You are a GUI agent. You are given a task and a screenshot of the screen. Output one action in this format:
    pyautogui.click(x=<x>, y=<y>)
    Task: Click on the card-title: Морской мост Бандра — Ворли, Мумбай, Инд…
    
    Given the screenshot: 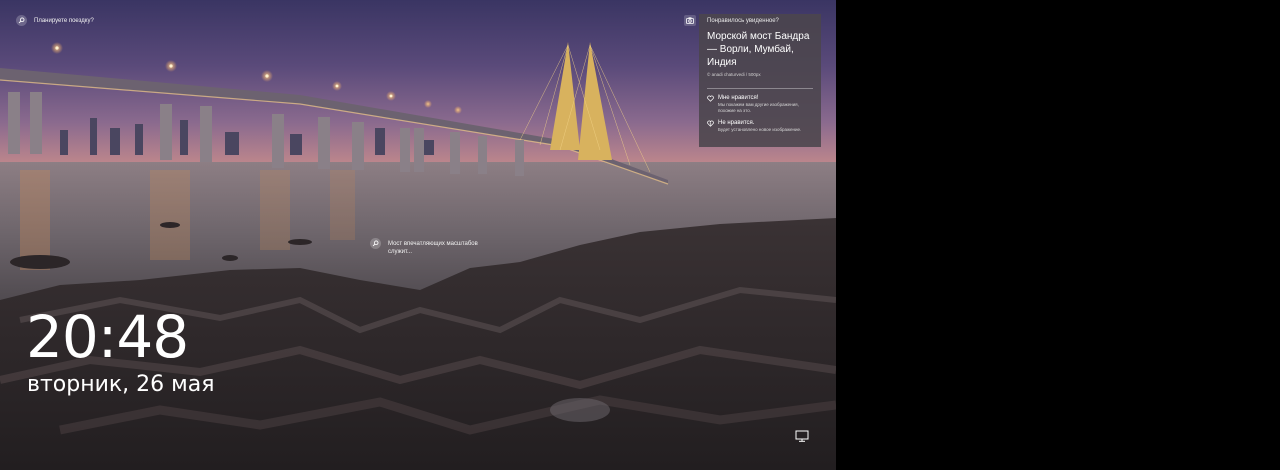 What is the action you would take?
    pyautogui.click(x=760, y=49)
    